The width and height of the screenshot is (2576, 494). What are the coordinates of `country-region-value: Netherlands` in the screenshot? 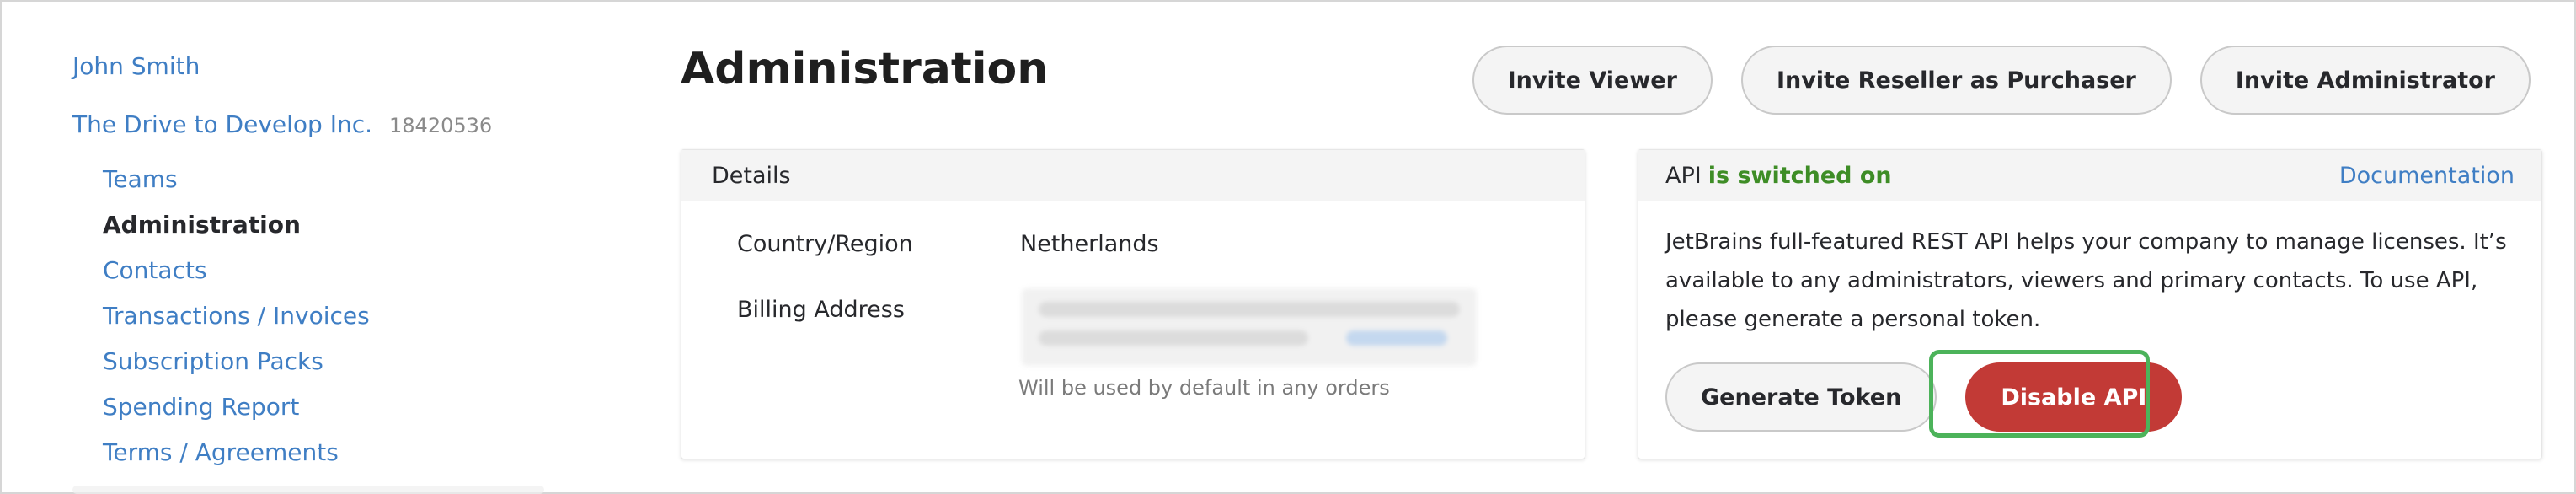 It's located at (1089, 244).